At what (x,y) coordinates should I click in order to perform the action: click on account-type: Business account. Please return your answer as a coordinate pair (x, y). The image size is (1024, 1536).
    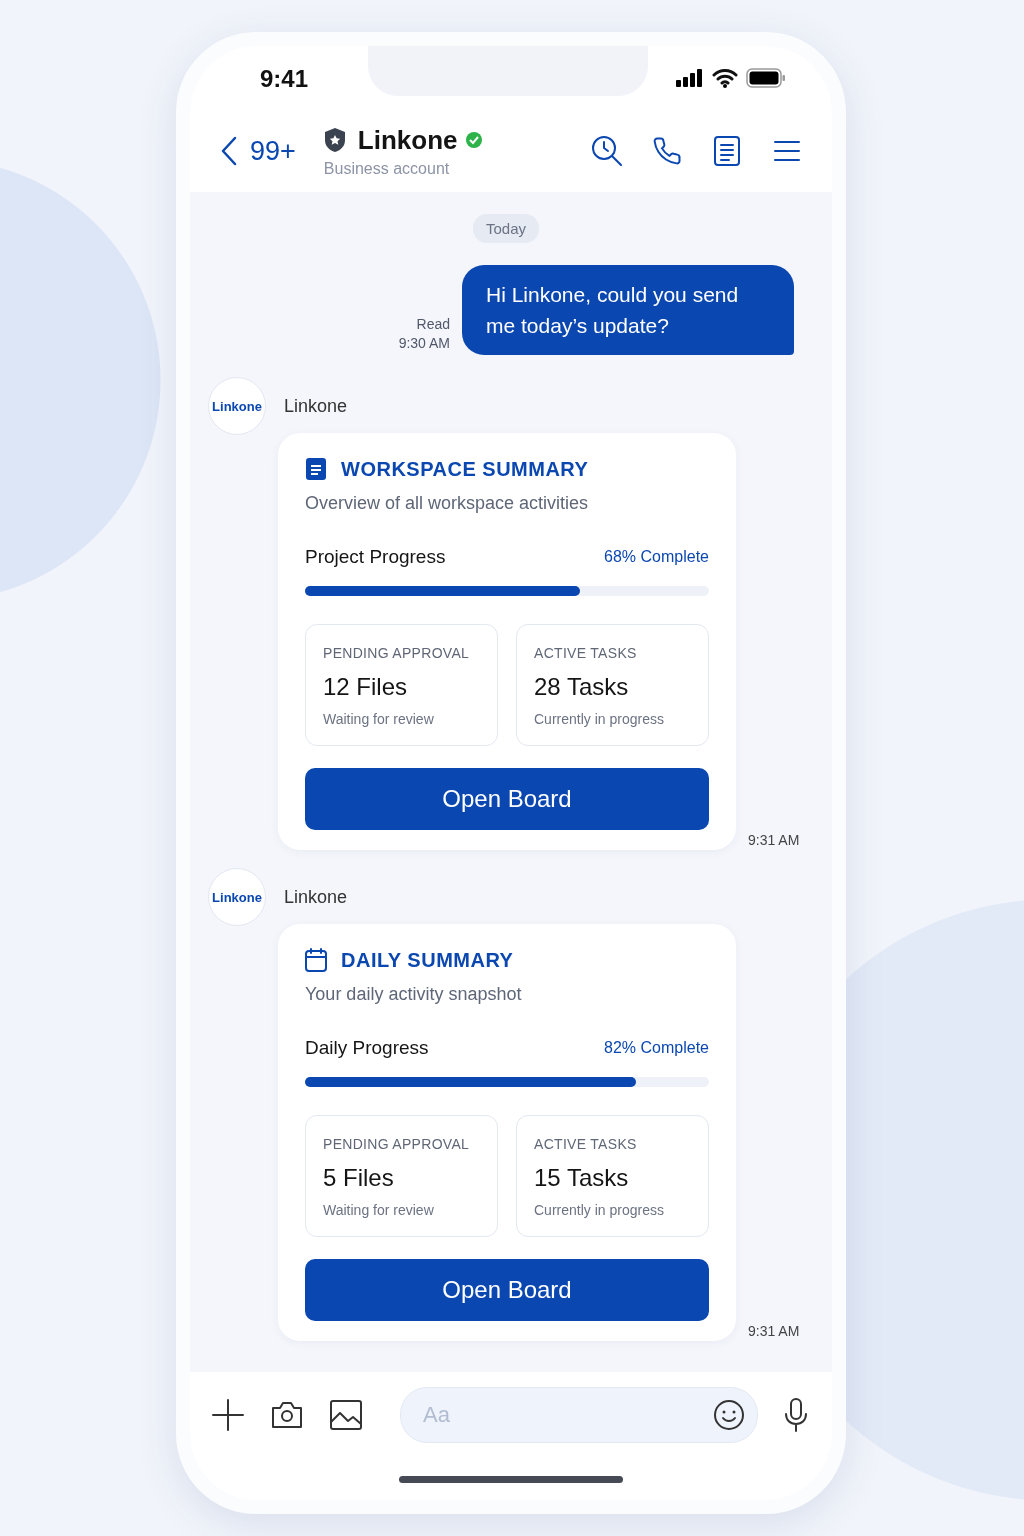
    Looking at the image, I should click on (387, 168).